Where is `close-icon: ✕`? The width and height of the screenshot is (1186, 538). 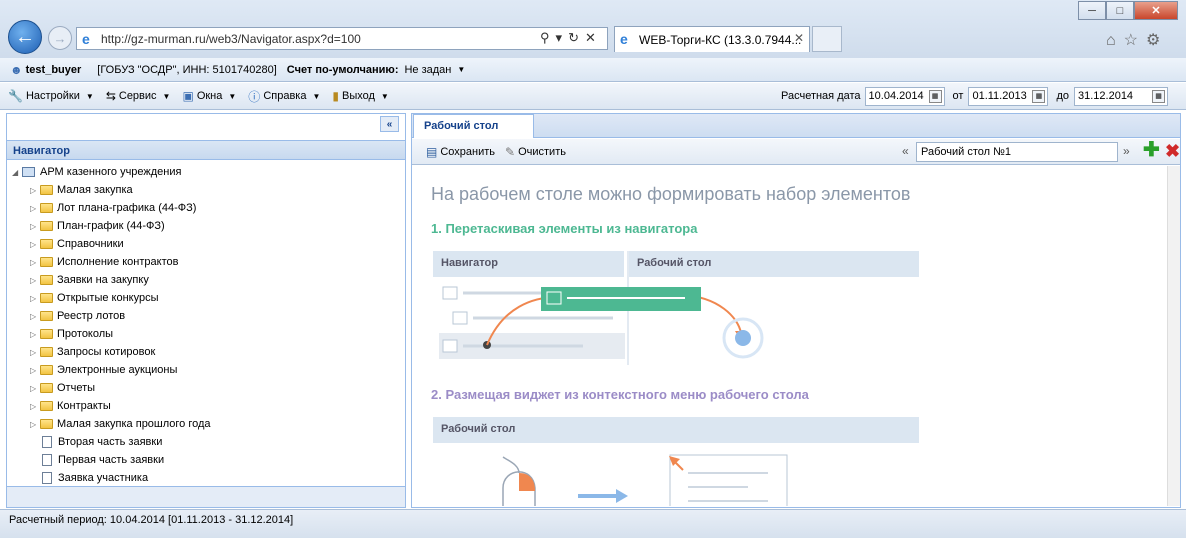 close-icon: ✕ is located at coordinates (1156, 10).